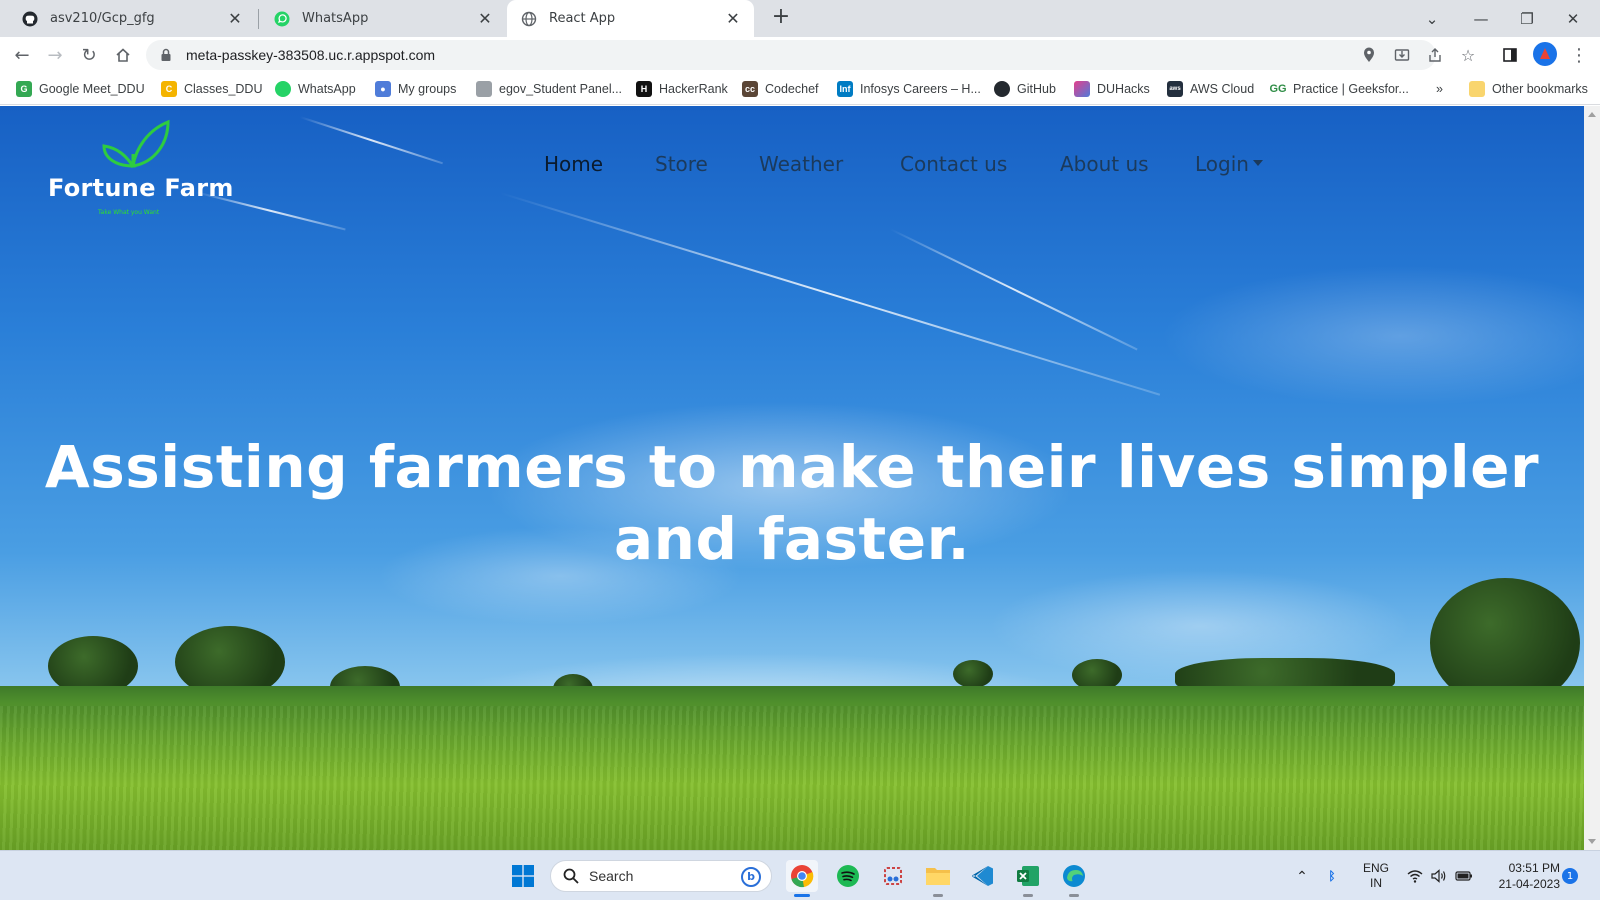  I want to click on location-icon, so click(1369, 55).